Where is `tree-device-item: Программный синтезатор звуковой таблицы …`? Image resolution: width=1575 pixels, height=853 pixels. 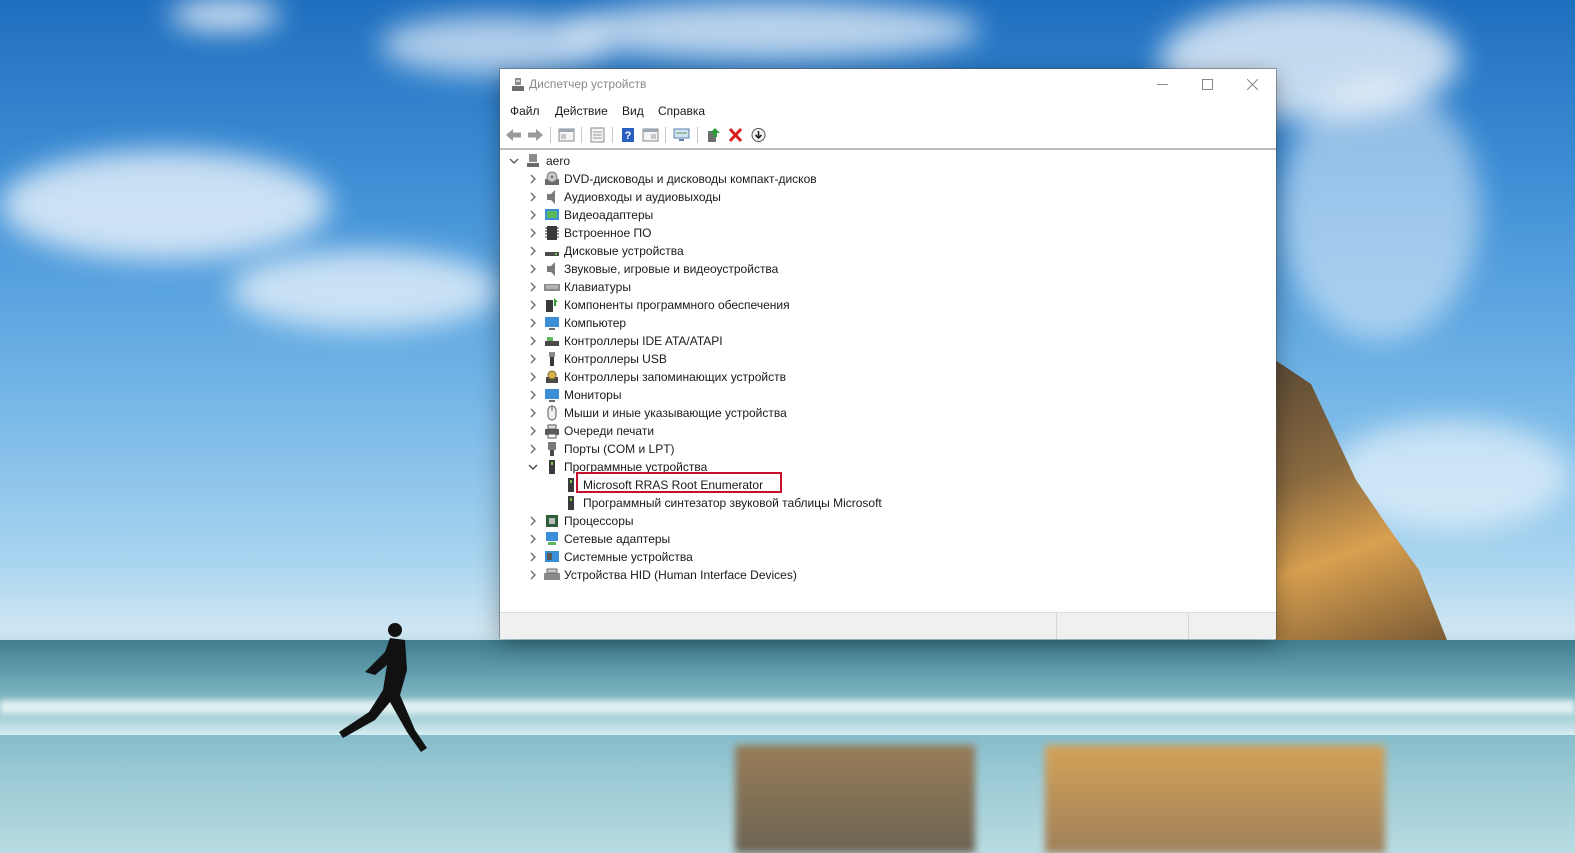 tree-device-item: Программный синтезатор звуковой таблицы … is located at coordinates (888, 503).